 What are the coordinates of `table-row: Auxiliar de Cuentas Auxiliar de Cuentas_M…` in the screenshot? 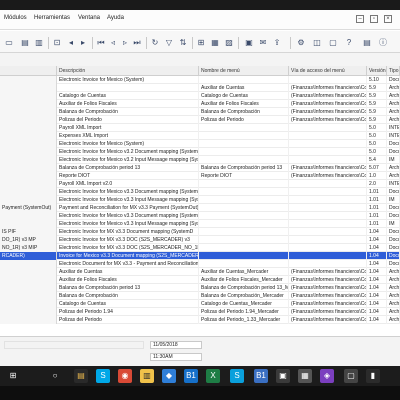 It's located at (200, 272).